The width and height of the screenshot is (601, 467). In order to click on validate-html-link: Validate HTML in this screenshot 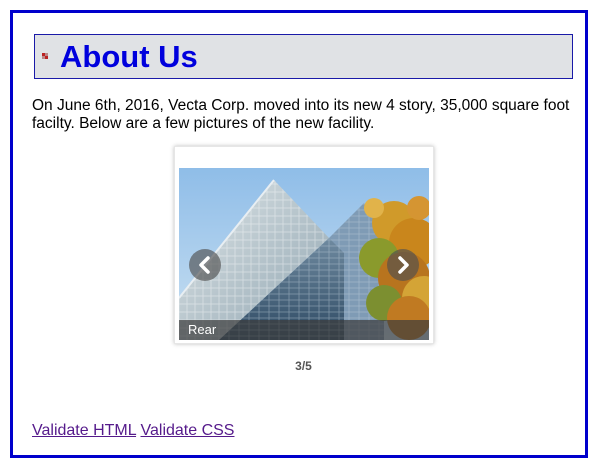, I will do `click(84, 430)`.